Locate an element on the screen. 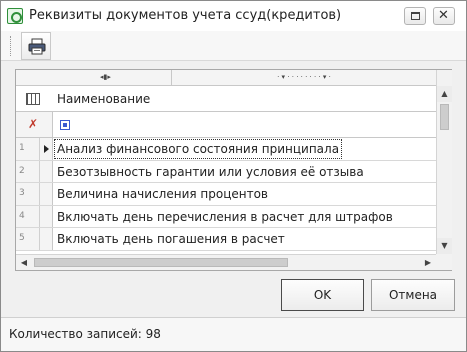  print-button is located at coordinates (36, 46).